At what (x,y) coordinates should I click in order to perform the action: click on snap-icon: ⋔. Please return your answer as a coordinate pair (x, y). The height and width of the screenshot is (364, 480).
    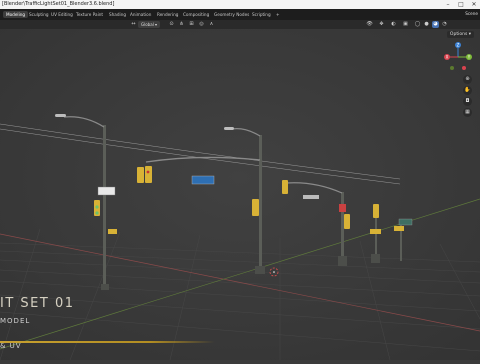
    Looking at the image, I should click on (181, 24).